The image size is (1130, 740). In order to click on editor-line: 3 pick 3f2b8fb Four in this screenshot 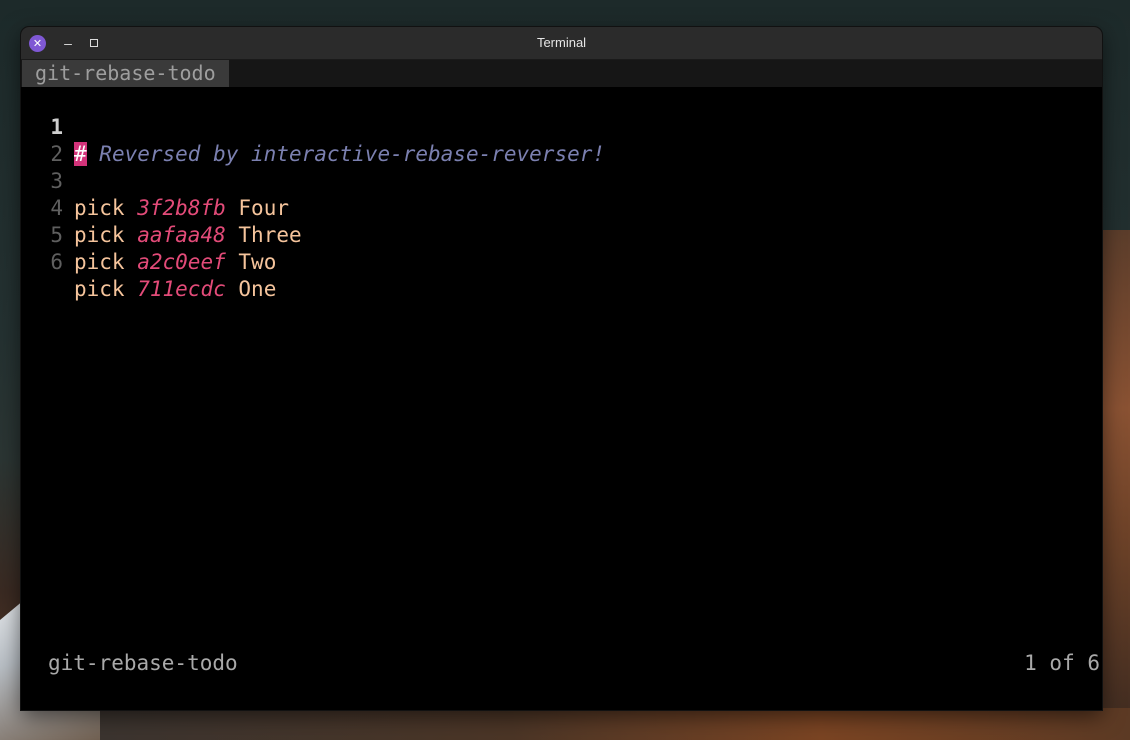, I will do `click(561, 180)`.